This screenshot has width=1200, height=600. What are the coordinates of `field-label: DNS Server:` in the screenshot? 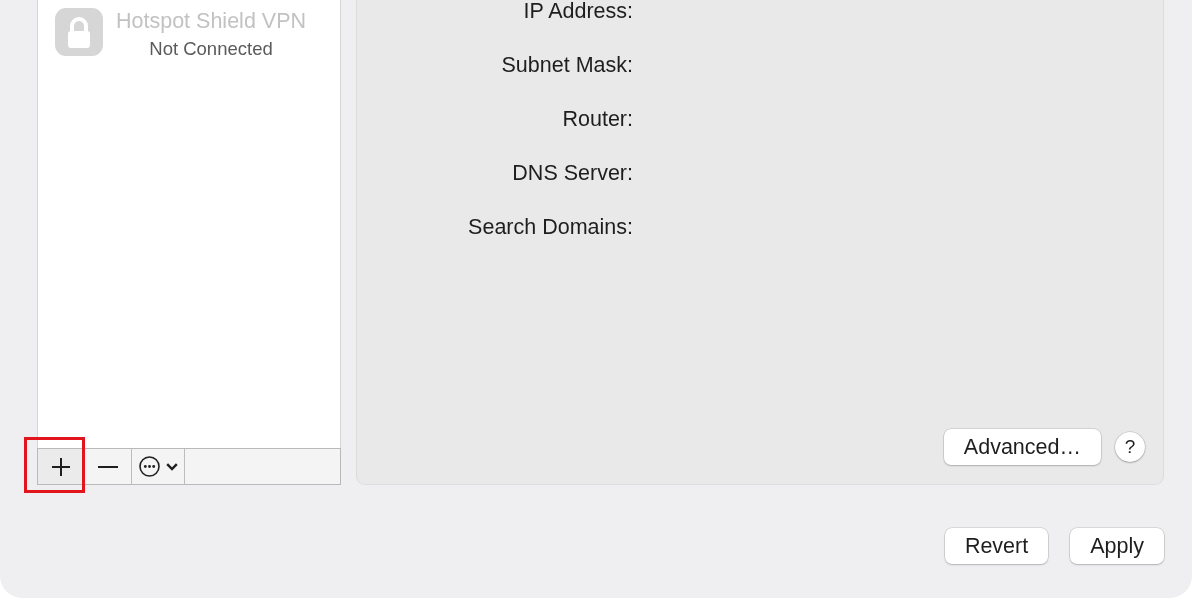 It's located at (572, 173).